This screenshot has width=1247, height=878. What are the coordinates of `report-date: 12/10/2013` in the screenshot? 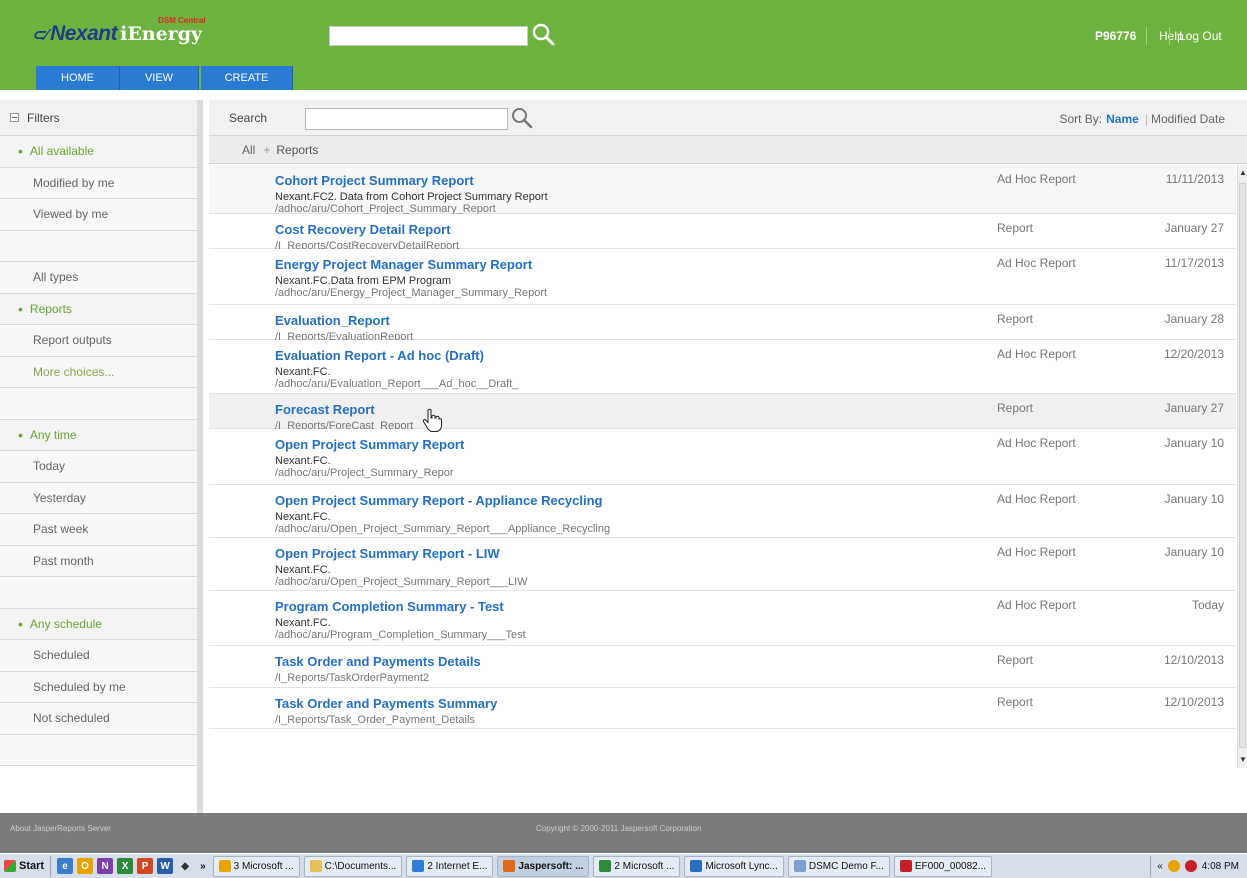 It's located at (1193, 702).